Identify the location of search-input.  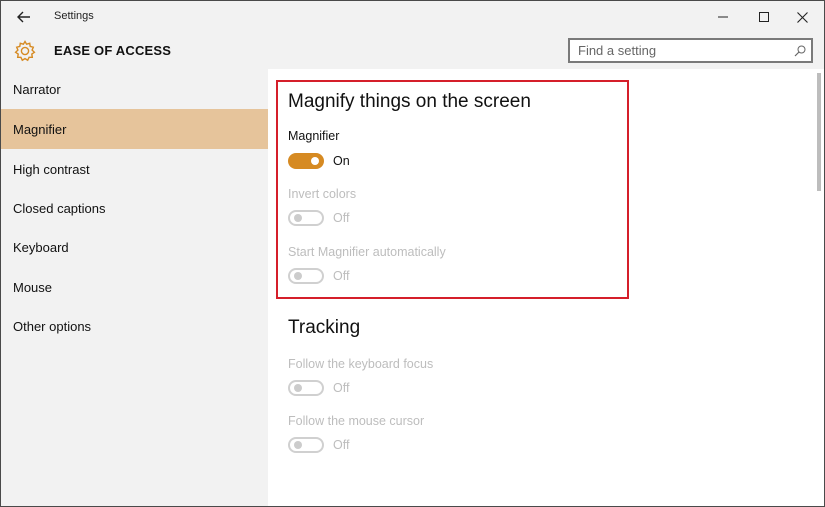
(679, 50).